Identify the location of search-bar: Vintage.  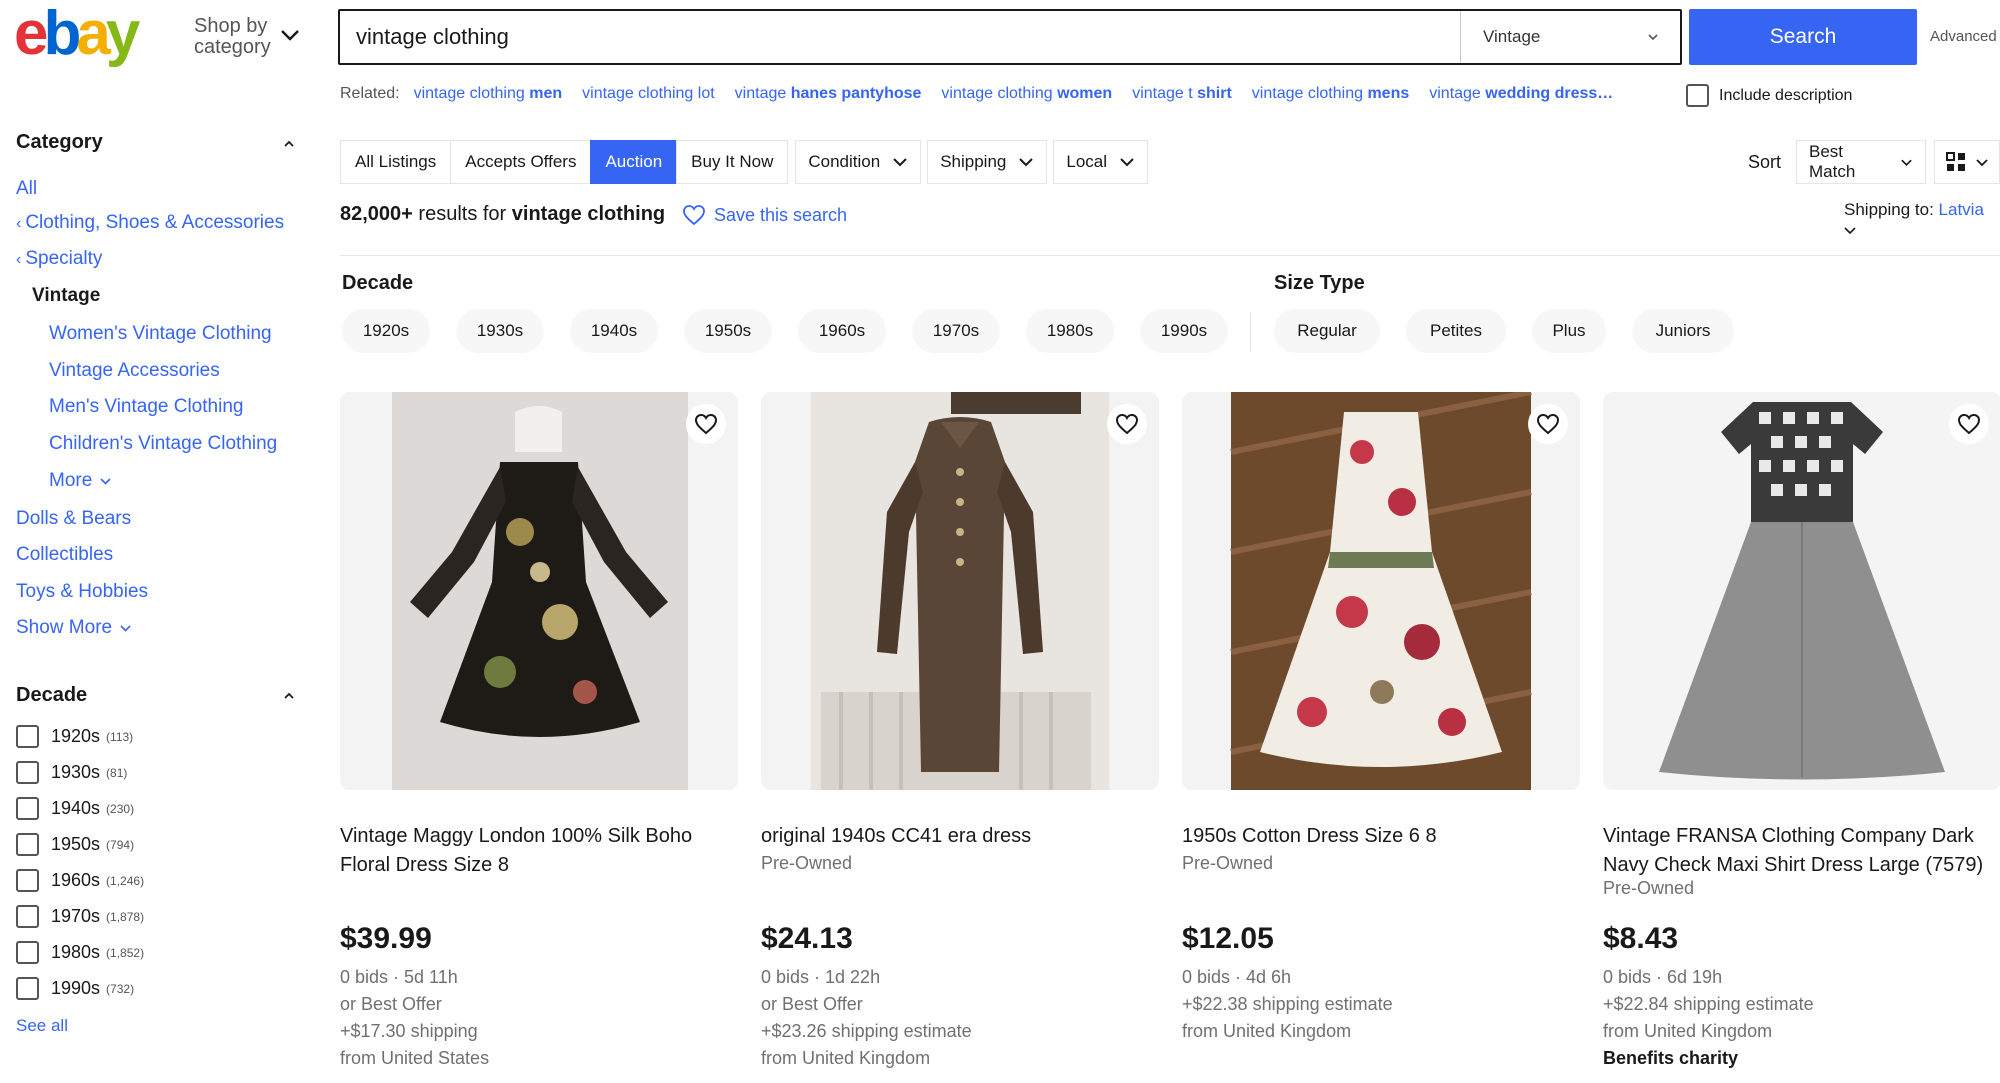
(1010, 37).